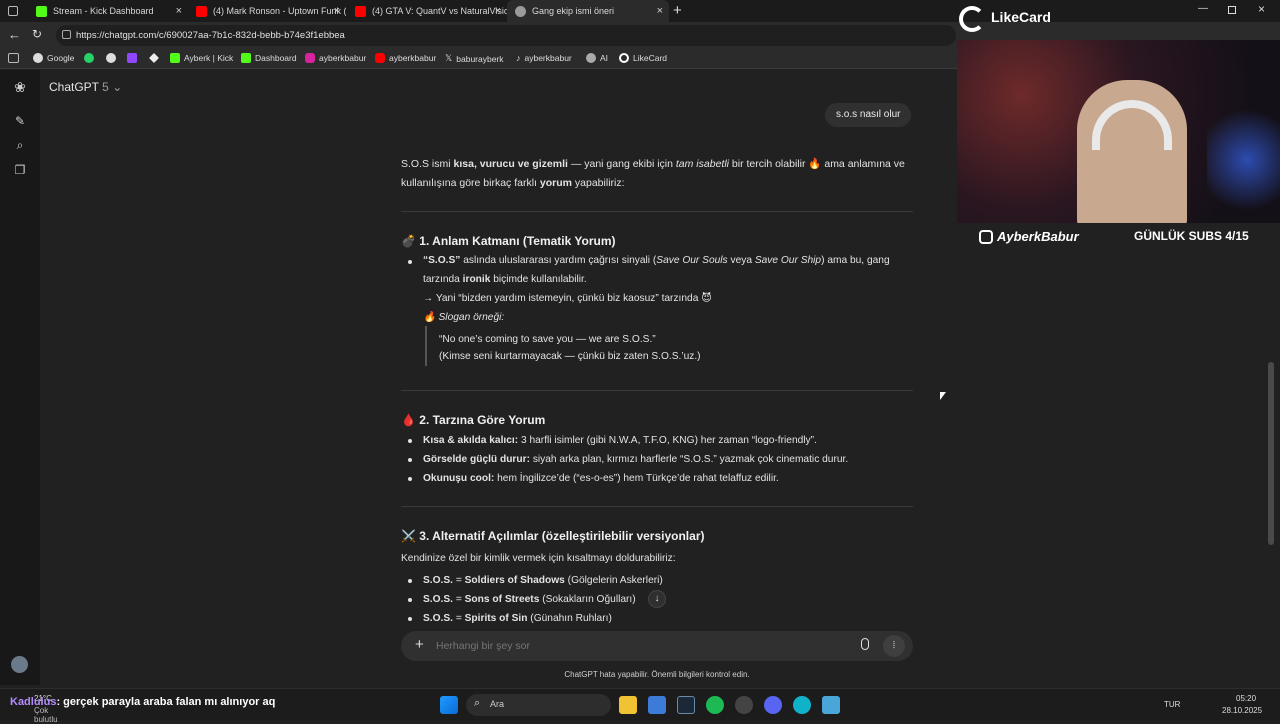 This screenshot has width=1280, height=724. I want to click on search-icon: ⌕, so click(20, 145).